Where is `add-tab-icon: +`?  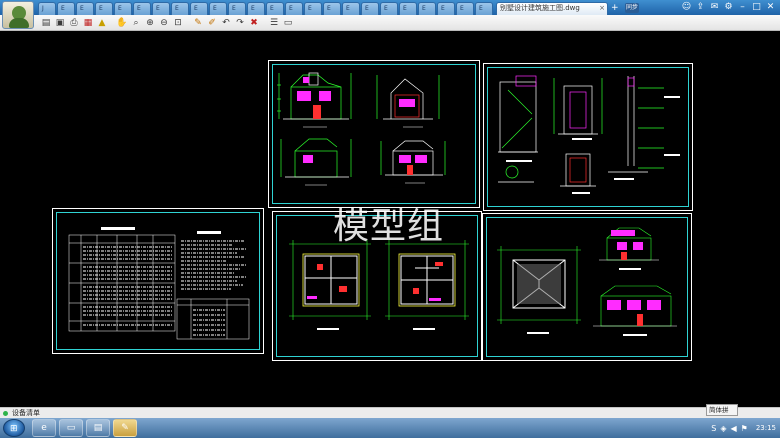
add-tab-icon: + is located at coordinates (617, 8).